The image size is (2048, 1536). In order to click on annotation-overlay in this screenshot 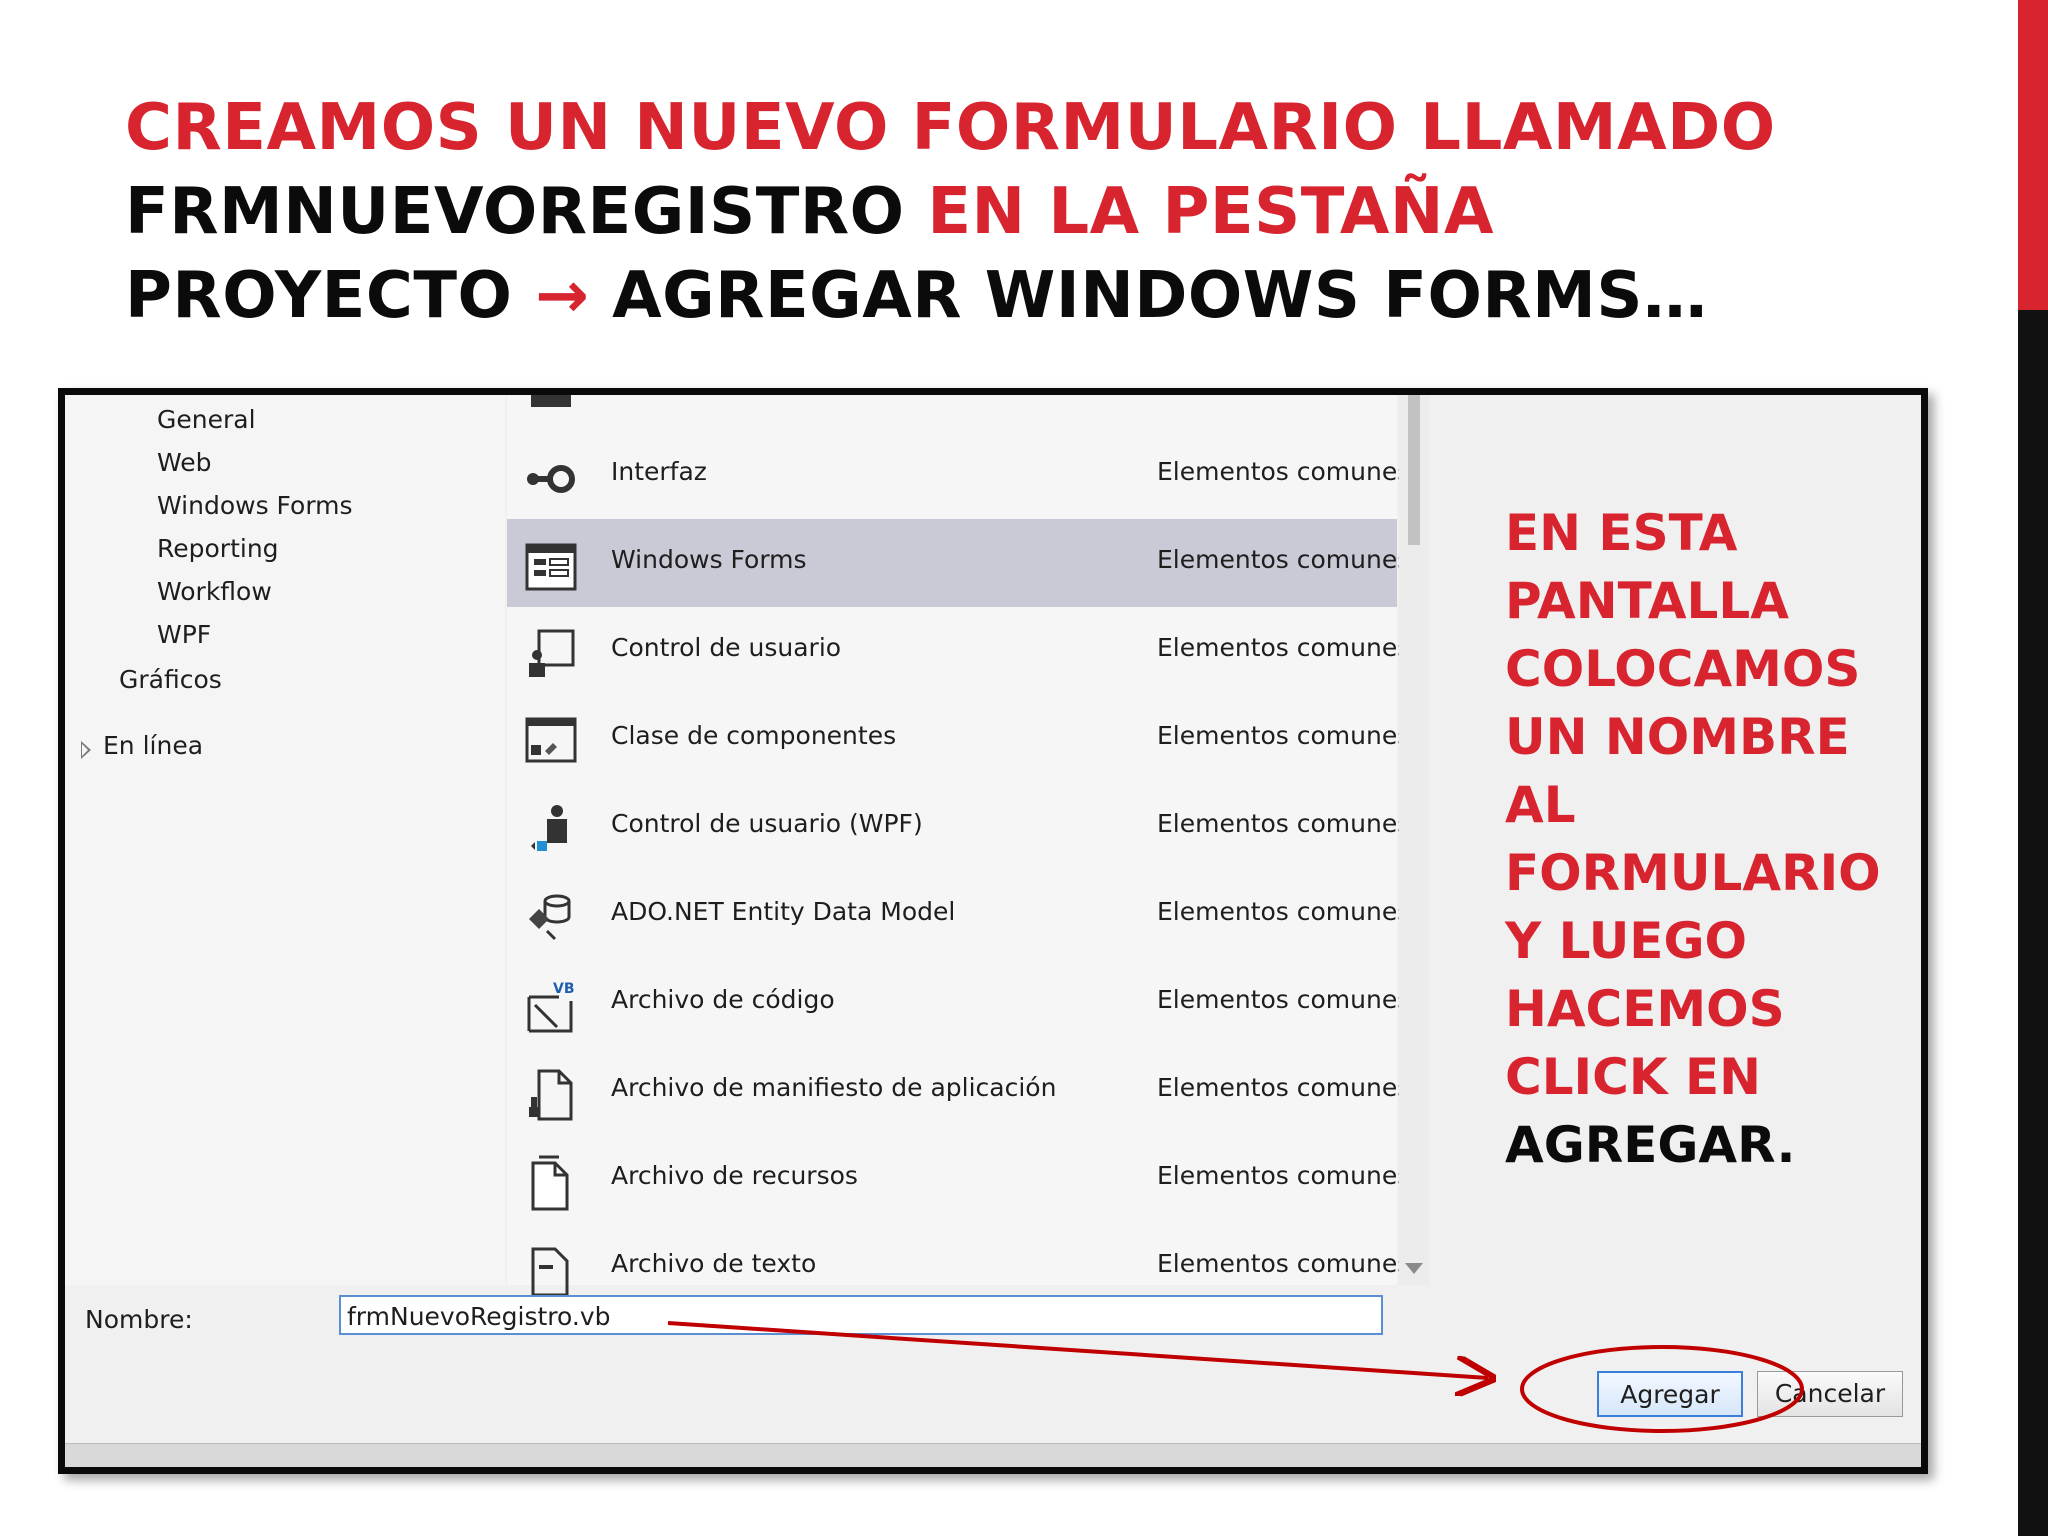, I will do `click(1235, 1377)`.